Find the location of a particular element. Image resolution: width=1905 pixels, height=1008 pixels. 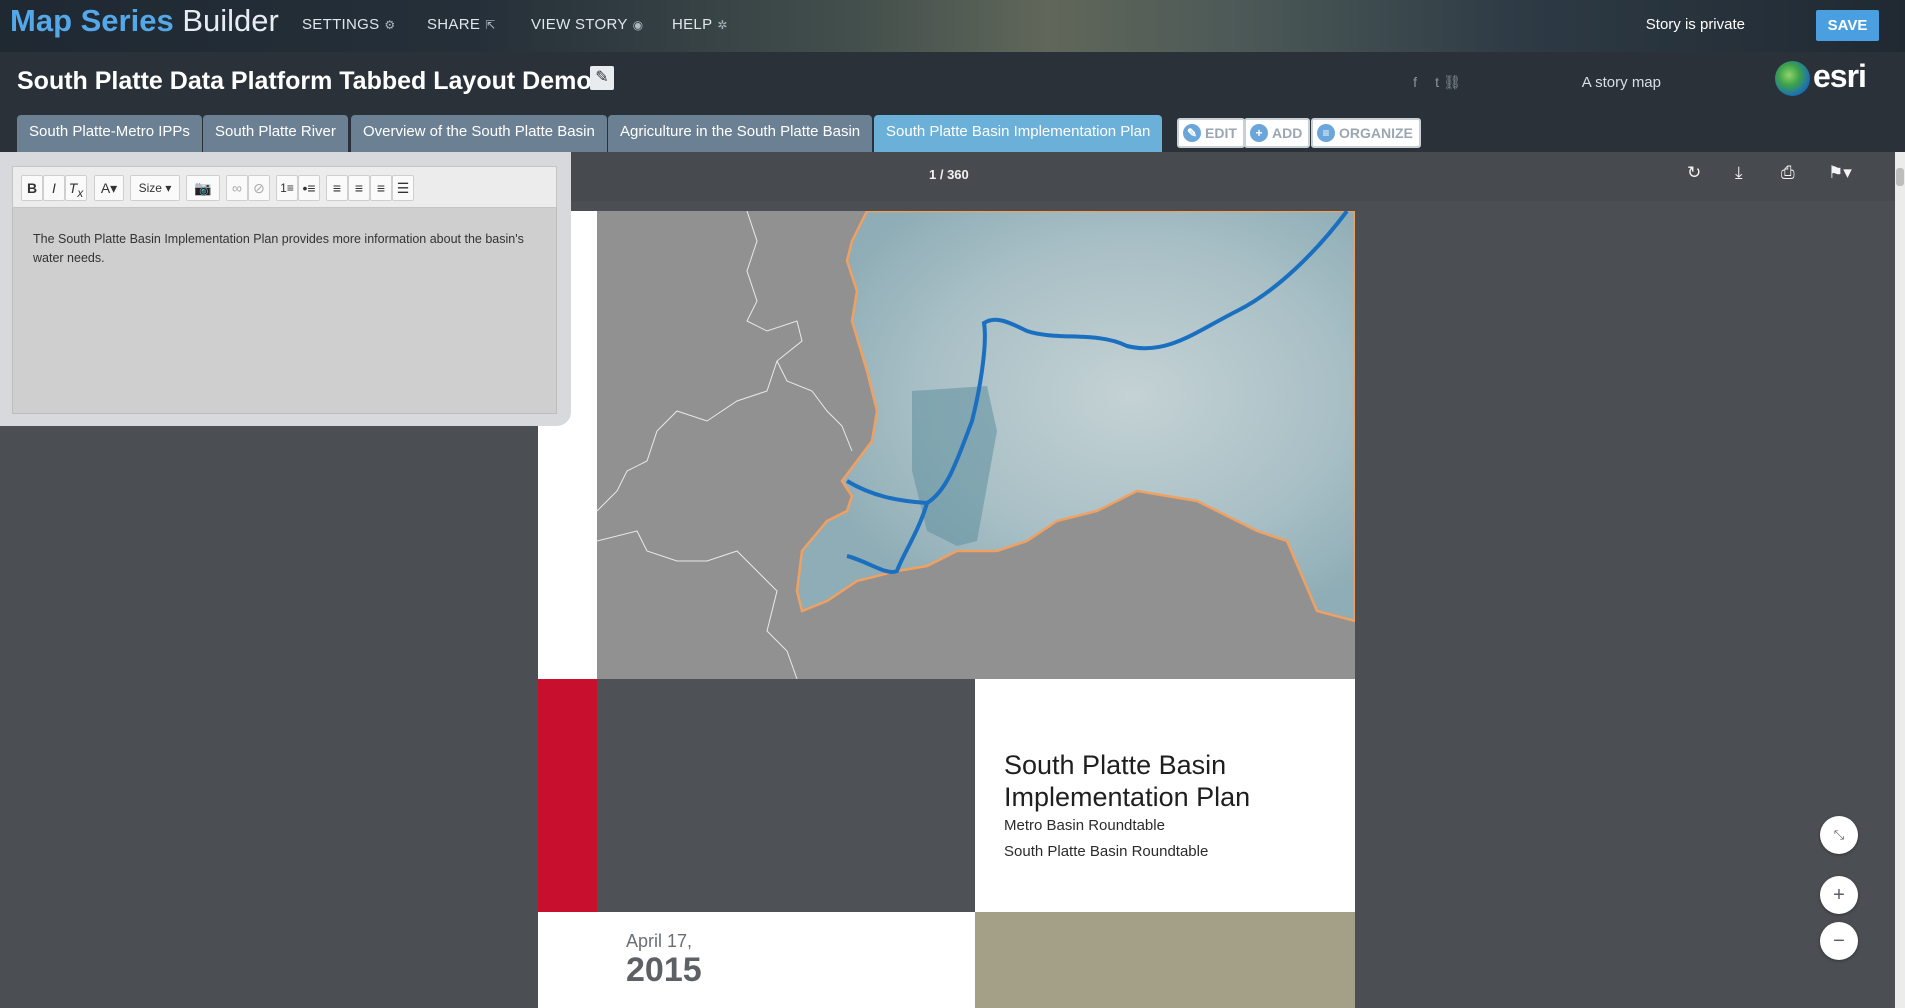

story-map-tagline: A story map is located at coordinates (1621, 82).